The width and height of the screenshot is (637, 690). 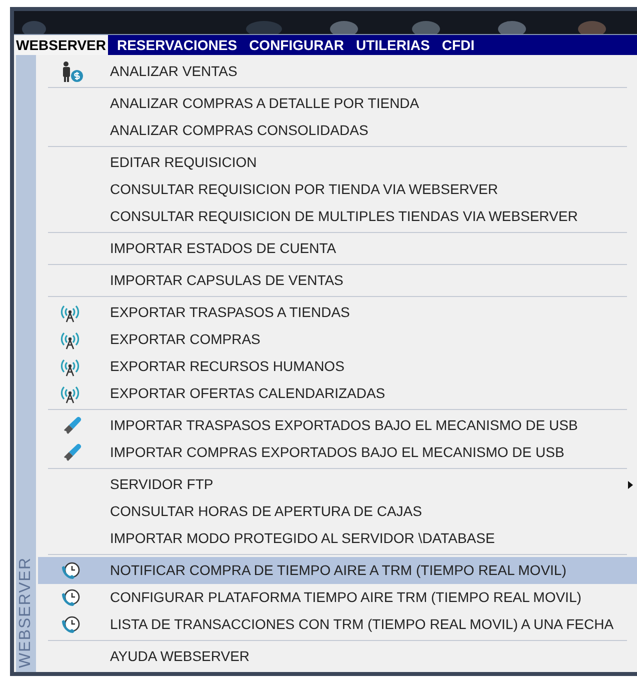 What do you see at coordinates (337, 624) in the screenshot?
I see `menu-item: LISTA DE TRANSACCIONES CON TRM (TIEMPO REAL MOVIL) A UNA FECHA` at bounding box center [337, 624].